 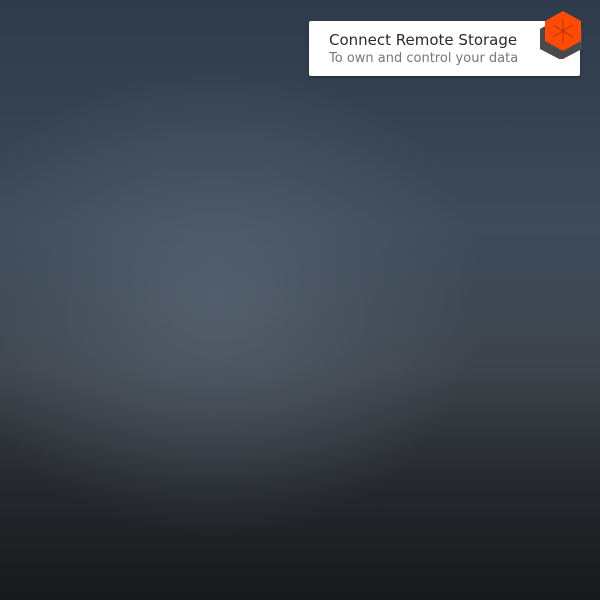 I want to click on cube-logo-graphic, so click(x=561, y=35).